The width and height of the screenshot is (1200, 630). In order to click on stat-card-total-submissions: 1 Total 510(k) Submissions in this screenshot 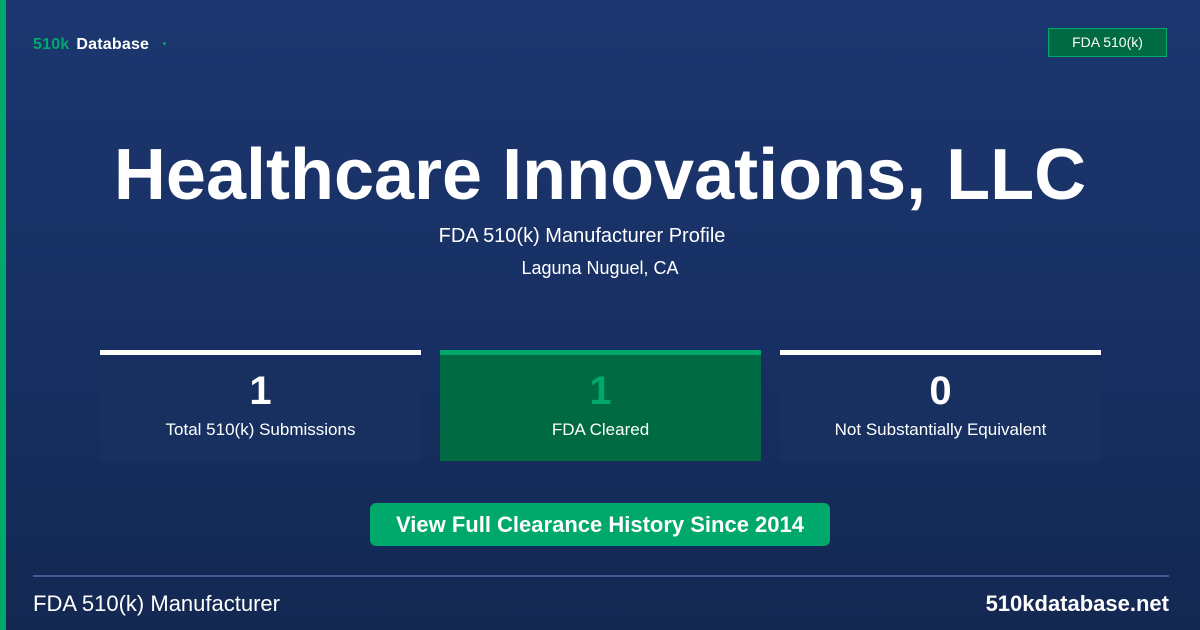, I will do `click(260, 405)`.